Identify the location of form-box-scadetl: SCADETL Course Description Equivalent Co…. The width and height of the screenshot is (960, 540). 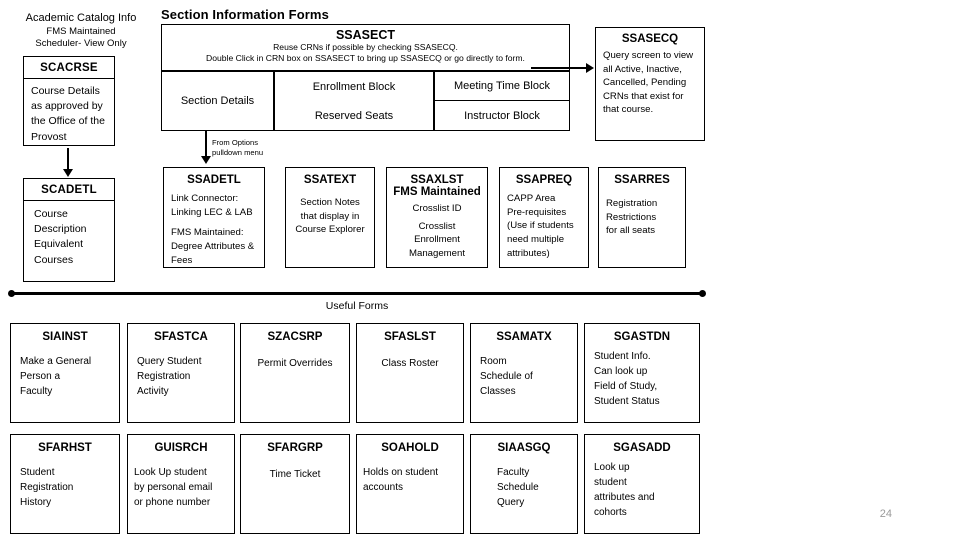
(69, 230).